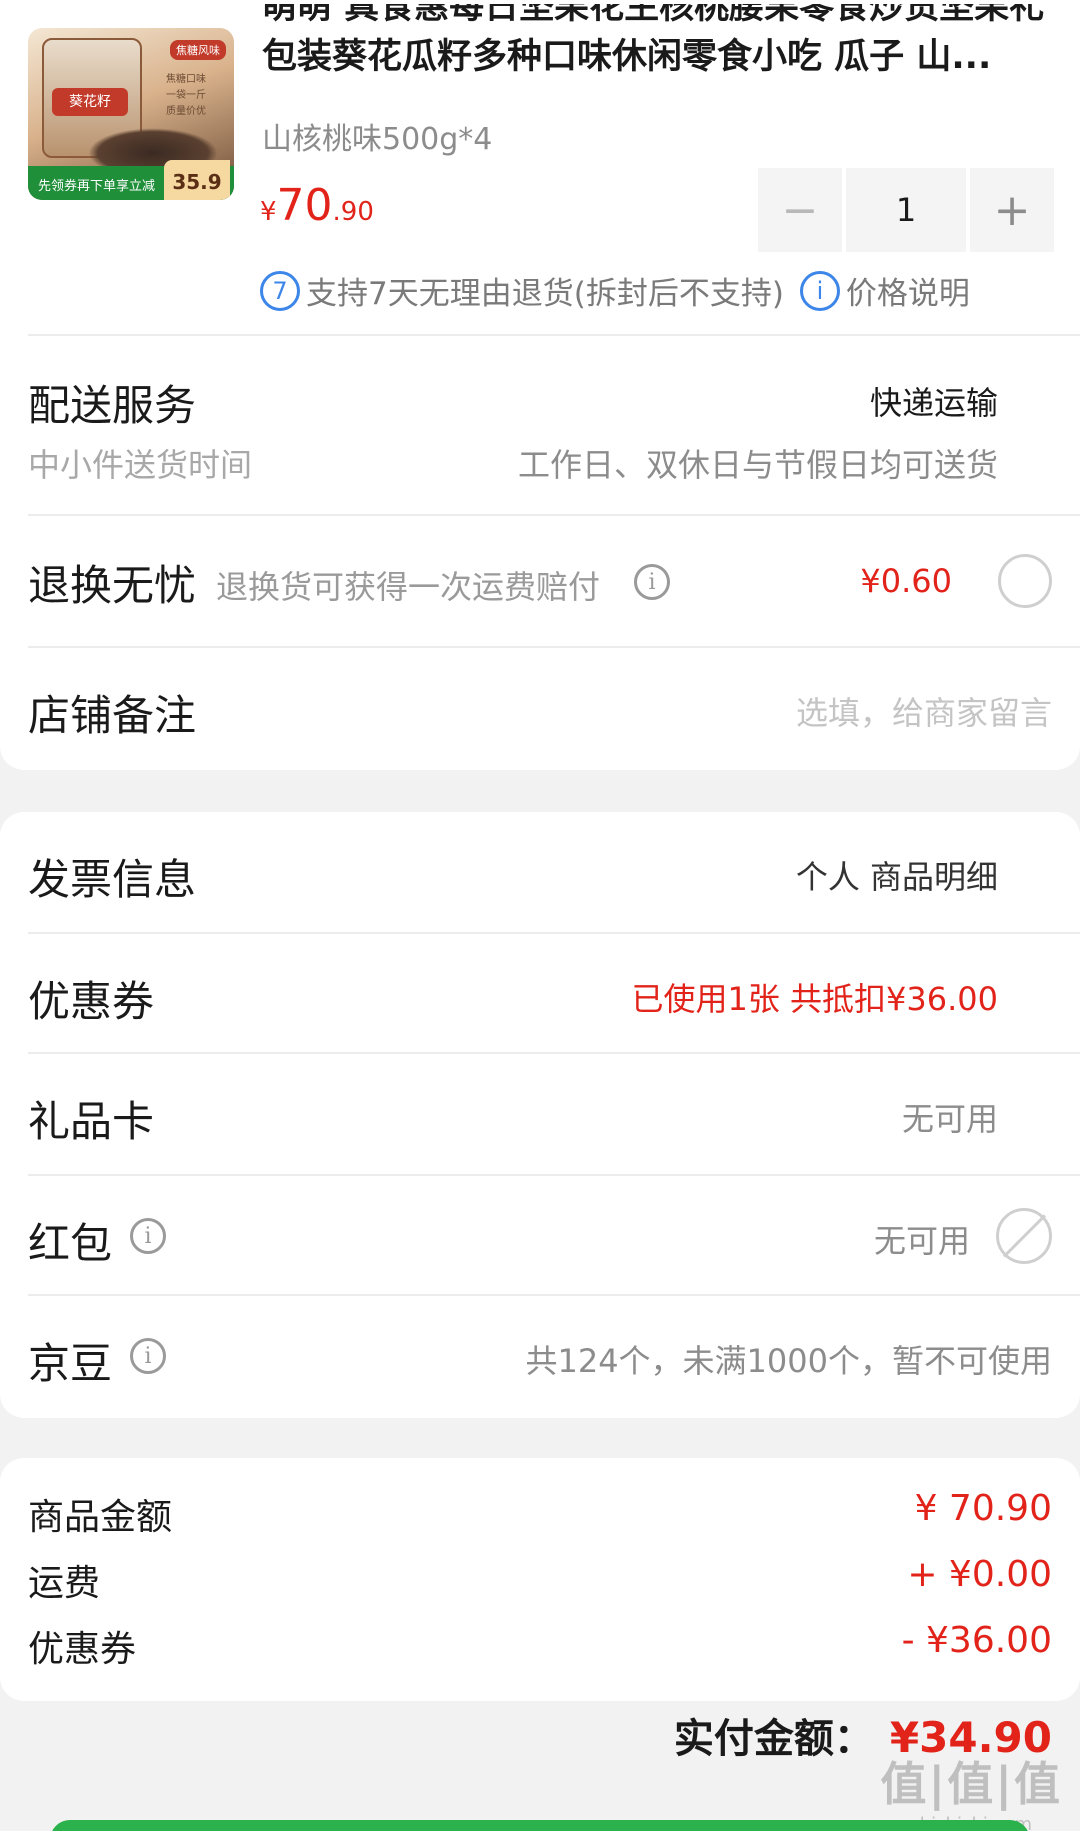 The height and width of the screenshot is (1831, 1080). Describe the element at coordinates (70, 1243) in the screenshot. I see `red-packet-title: 红包` at that location.